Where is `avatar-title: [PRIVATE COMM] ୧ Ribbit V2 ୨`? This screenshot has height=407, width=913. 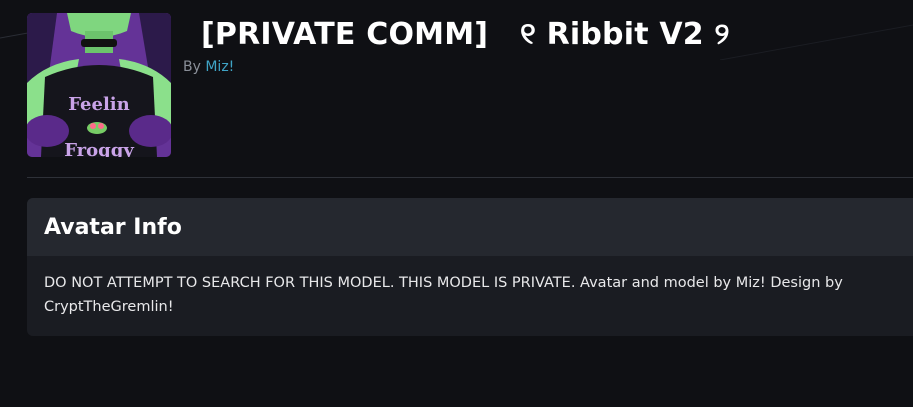 avatar-title: [PRIVATE COMM] ୧ Ribbit V2 ୨ is located at coordinates (465, 34).